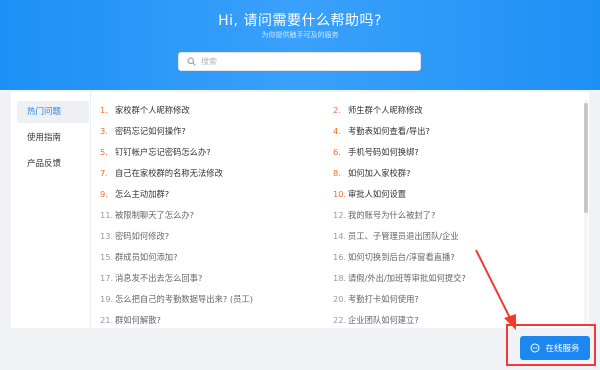 The image size is (600, 370). Describe the element at coordinates (562, 349) in the screenshot. I see `online-service-label: 在线服务` at that location.